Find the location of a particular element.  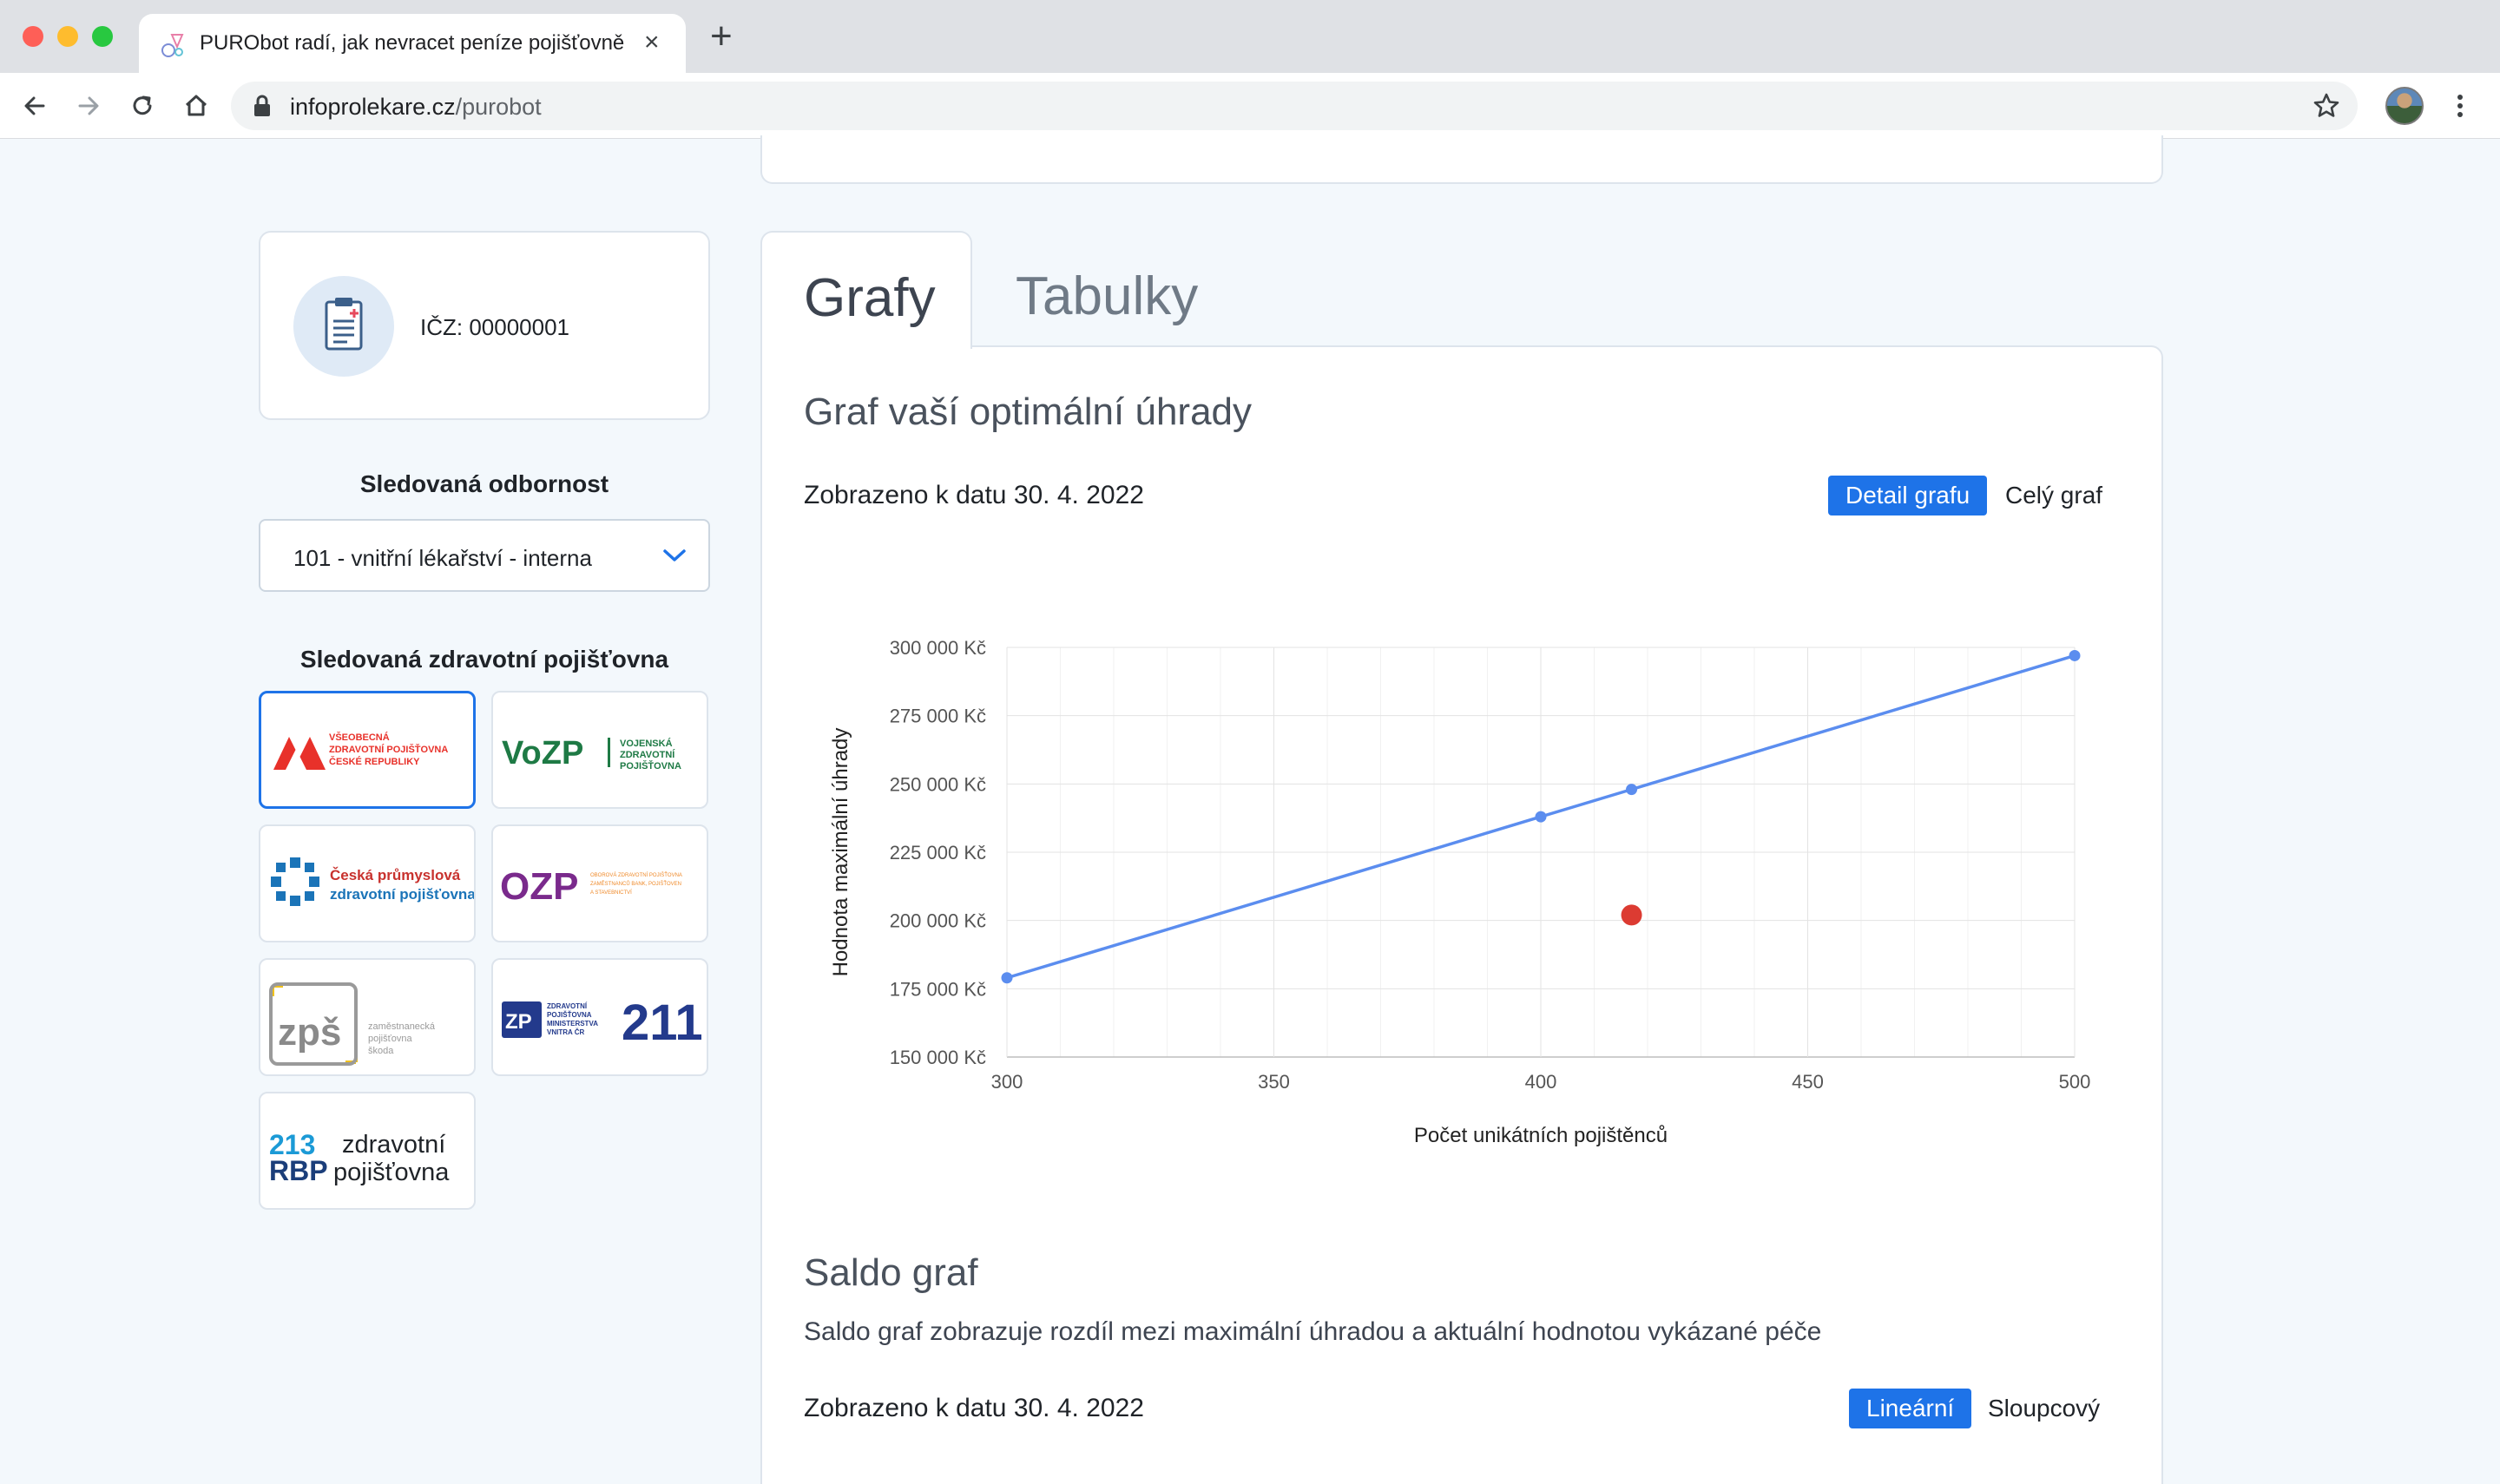

browser-menu-icon is located at coordinates (2460, 106).